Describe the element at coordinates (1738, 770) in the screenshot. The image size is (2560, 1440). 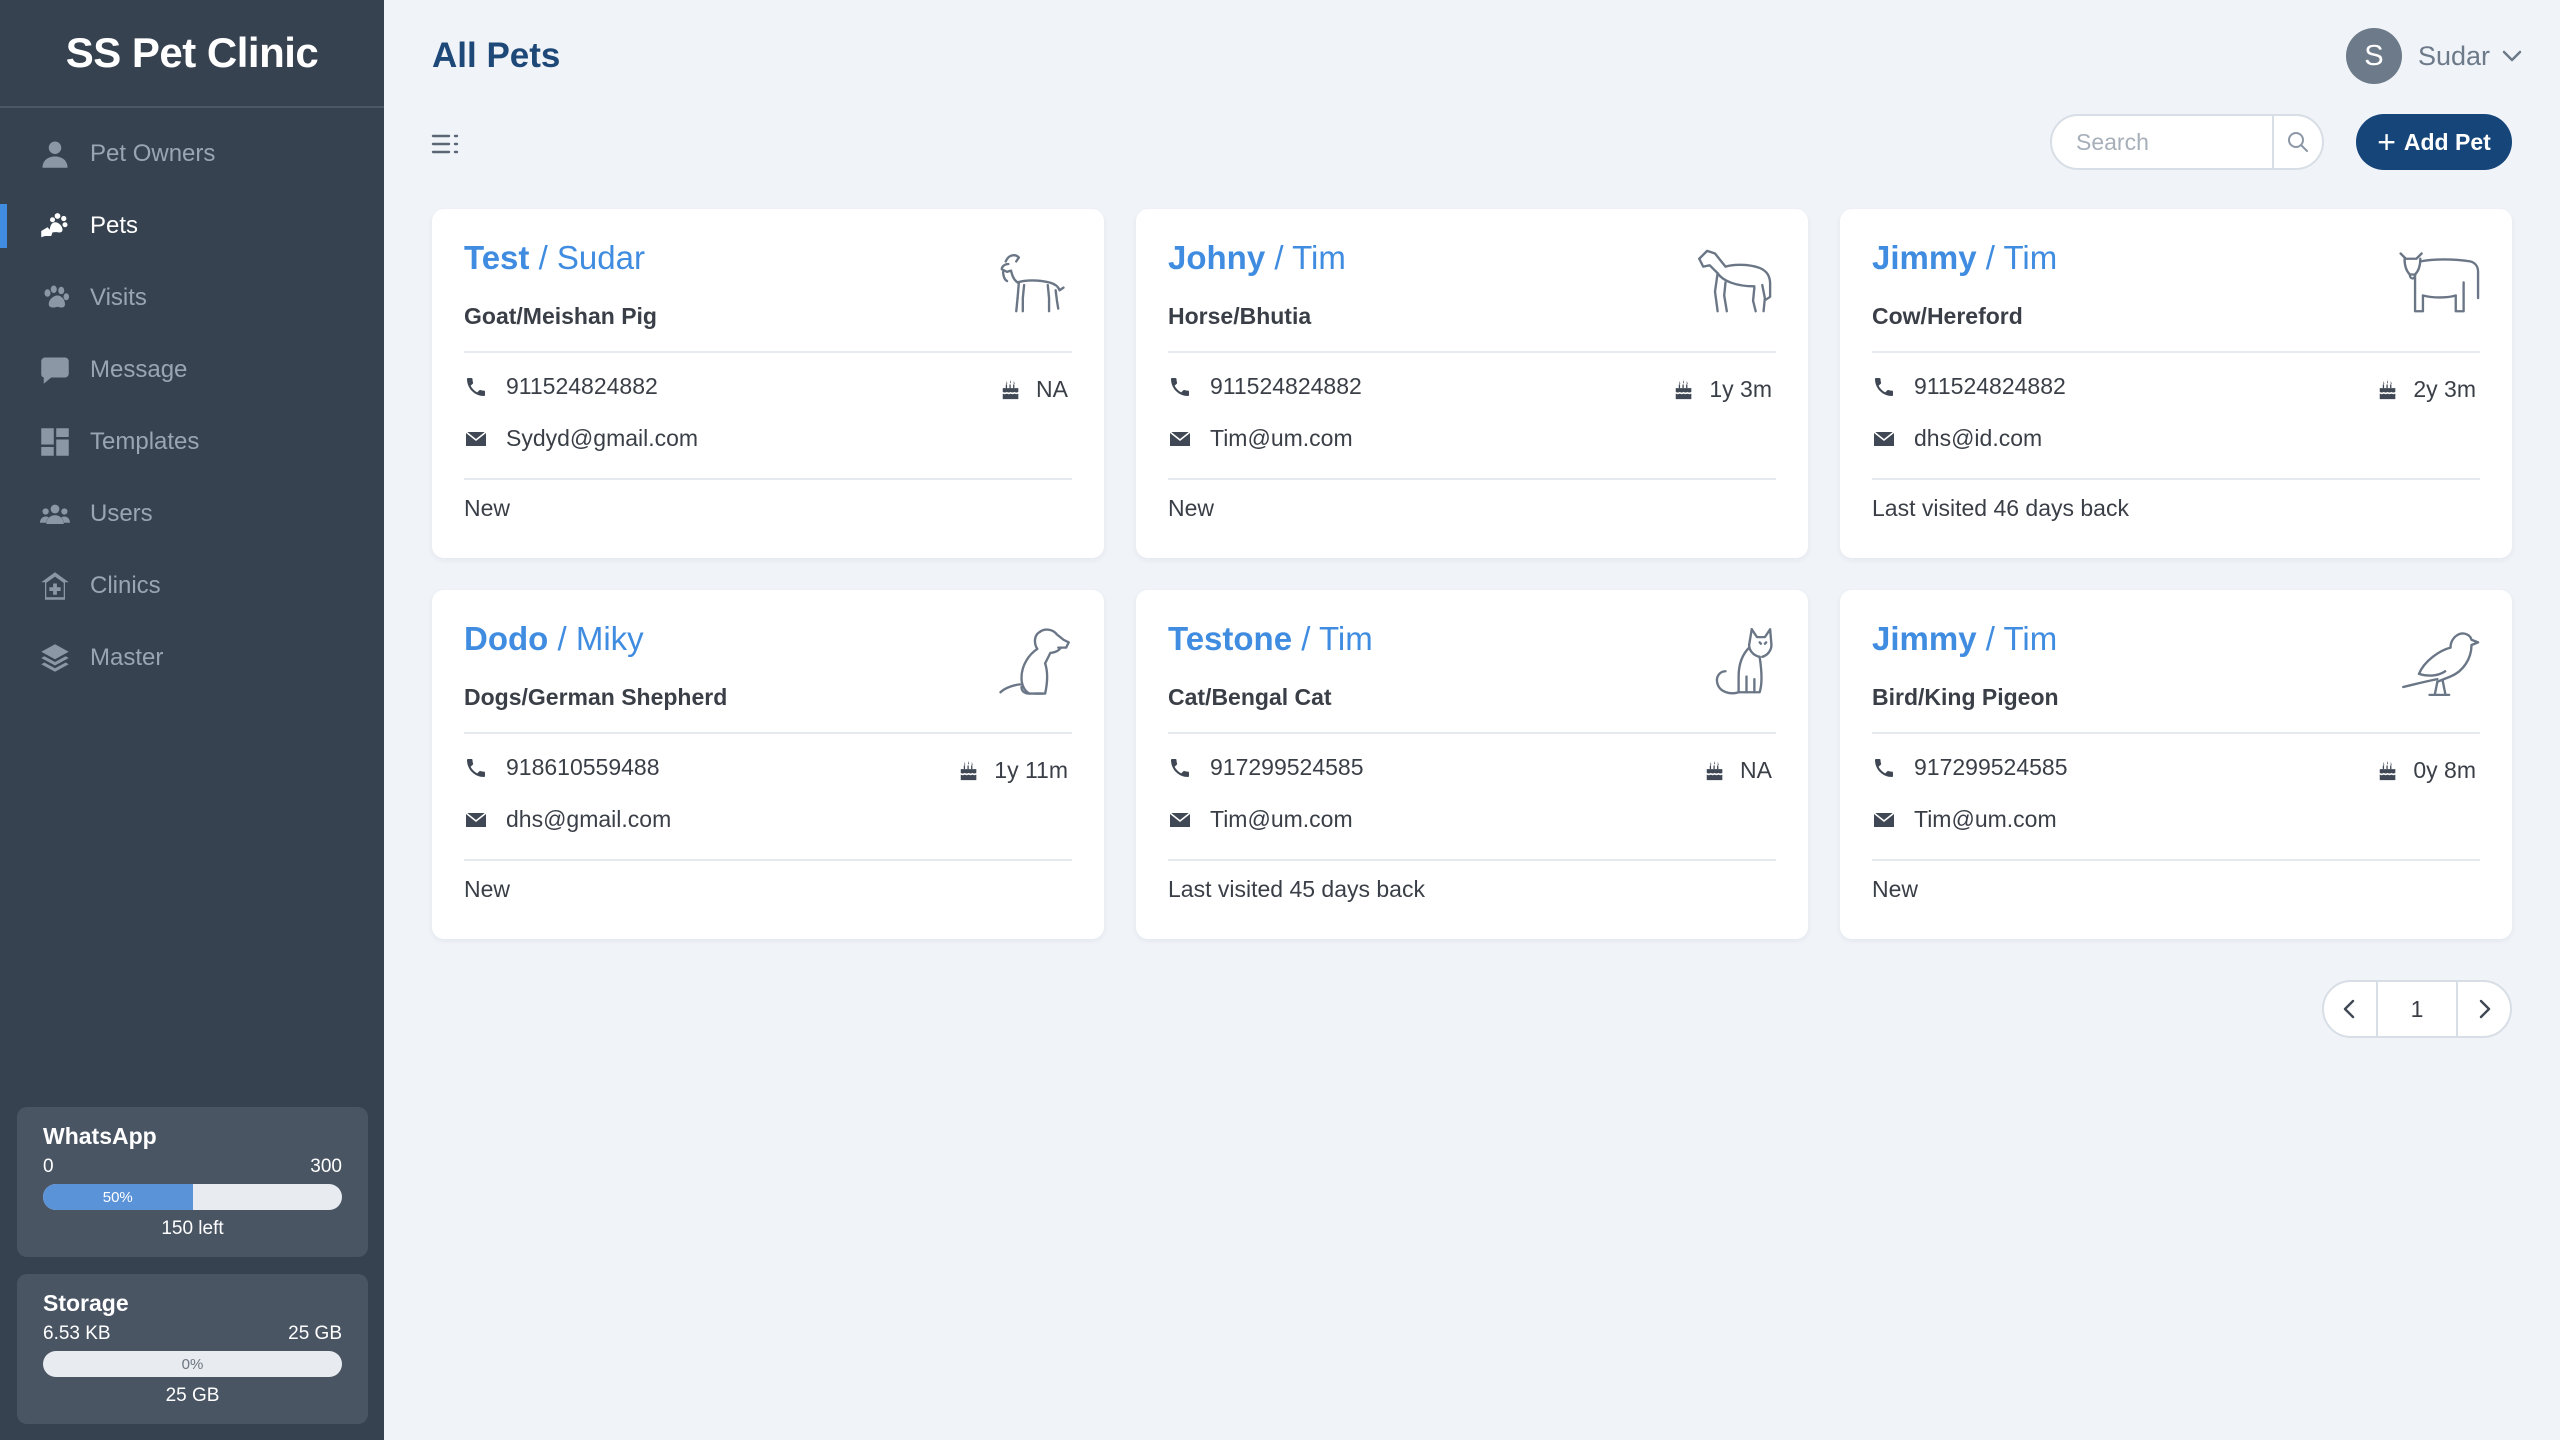
I see `pet-age: NA` at that location.